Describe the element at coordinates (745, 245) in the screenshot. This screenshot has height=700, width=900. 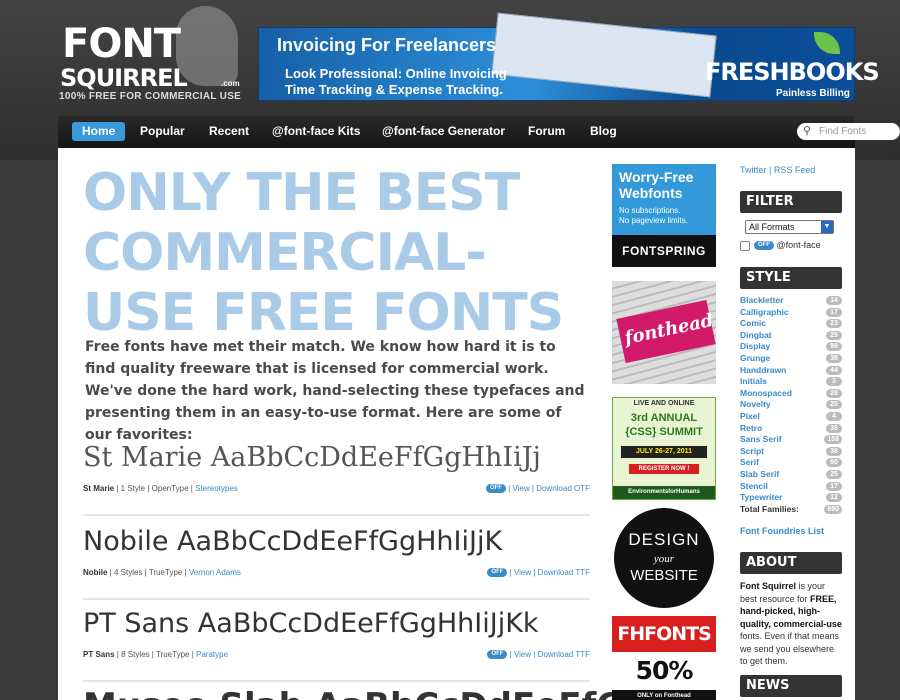
I see `font-face-checkbox` at that location.